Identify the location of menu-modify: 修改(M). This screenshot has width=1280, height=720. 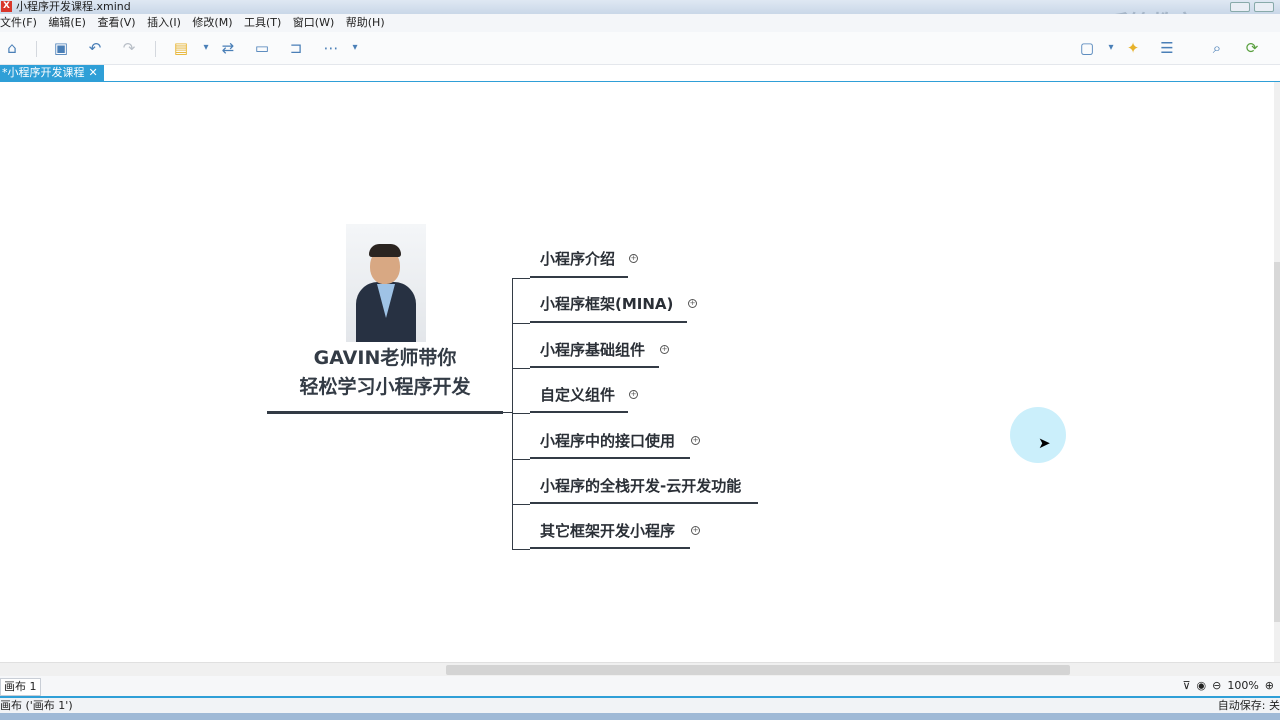
(212, 23).